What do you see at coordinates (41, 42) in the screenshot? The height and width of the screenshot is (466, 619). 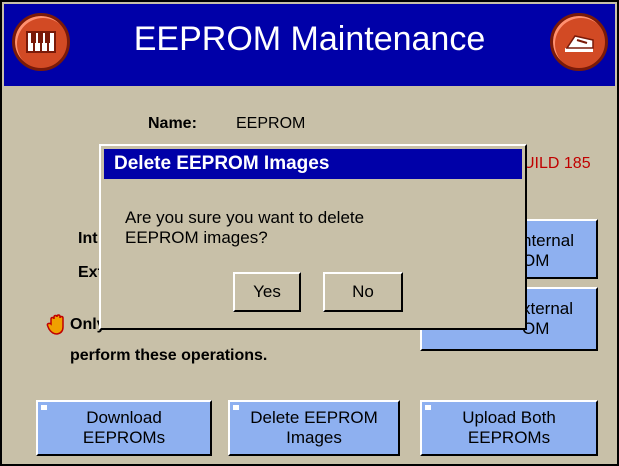 I see `piano-icon` at bounding box center [41, 42].